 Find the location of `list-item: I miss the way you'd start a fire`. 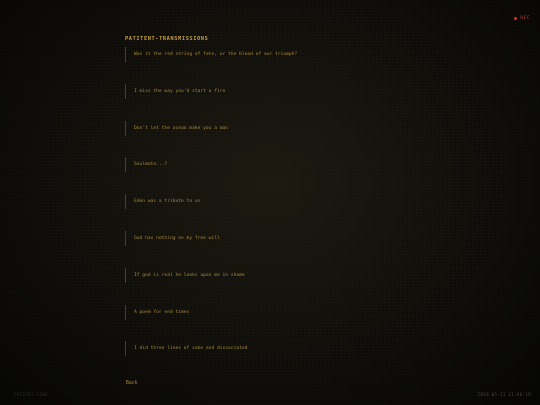

list-item: I miss the way you'd start a fire is located at coordinates (275, 102).